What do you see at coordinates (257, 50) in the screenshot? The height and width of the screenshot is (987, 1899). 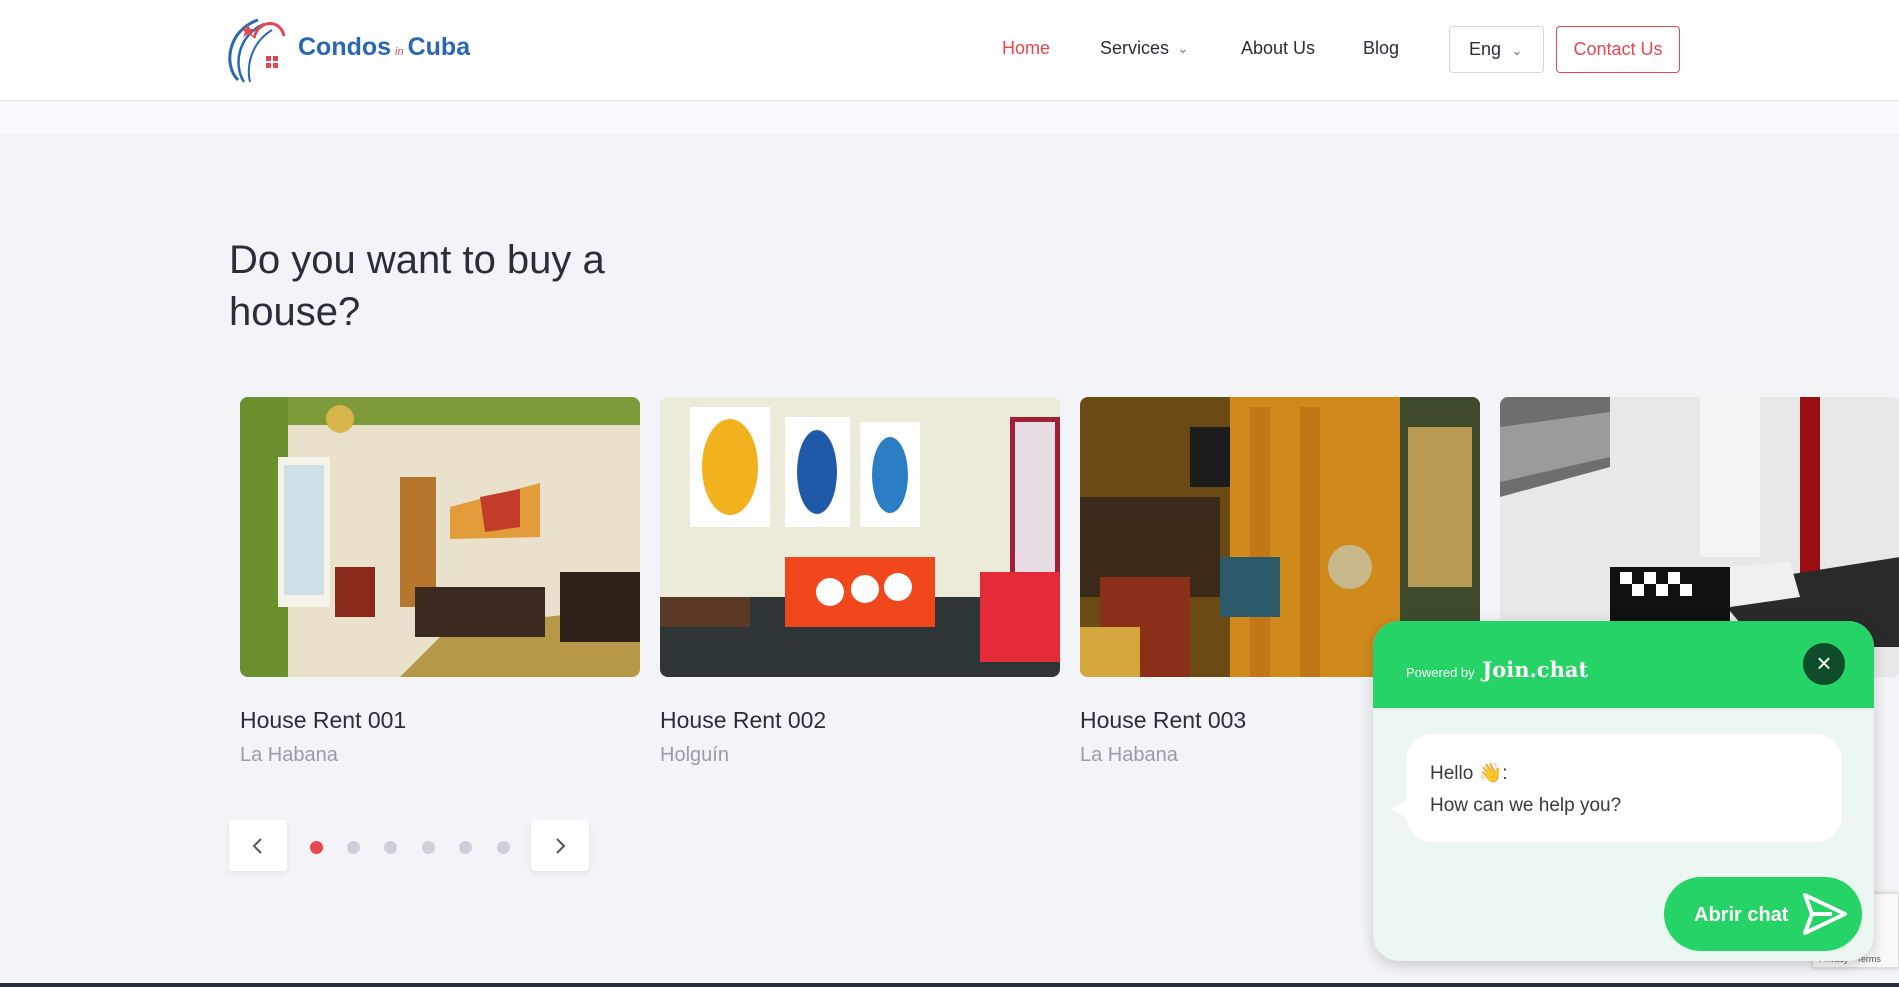 I see `logo-icon` at bounding box center [257, 50].